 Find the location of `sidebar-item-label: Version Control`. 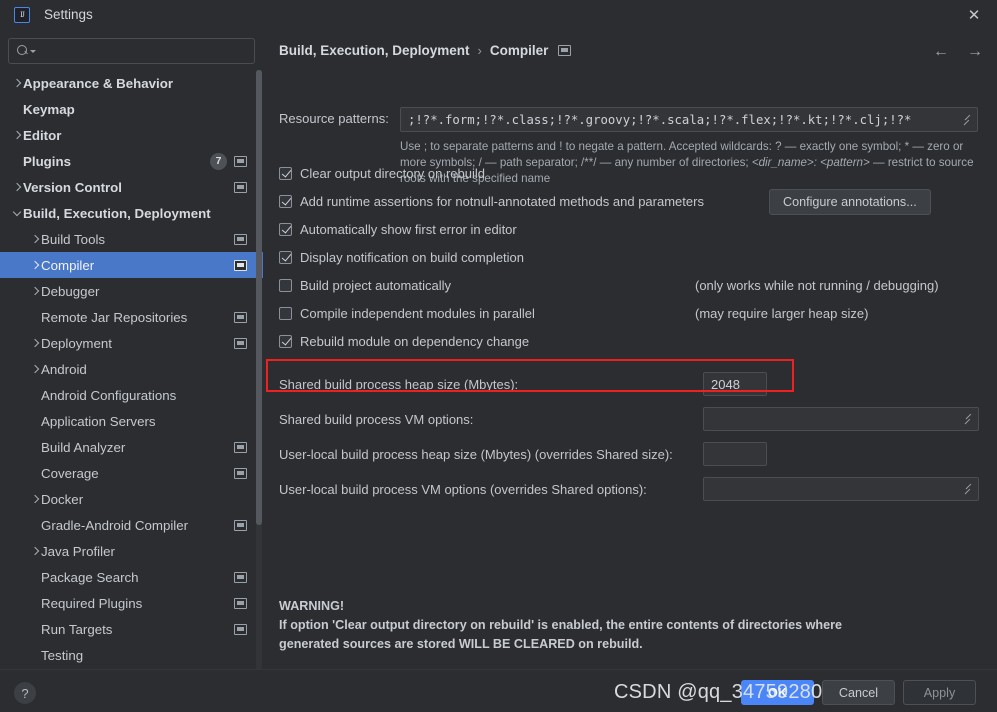

sidebar-item-label: Version Control is located at coordinates (72, 187).